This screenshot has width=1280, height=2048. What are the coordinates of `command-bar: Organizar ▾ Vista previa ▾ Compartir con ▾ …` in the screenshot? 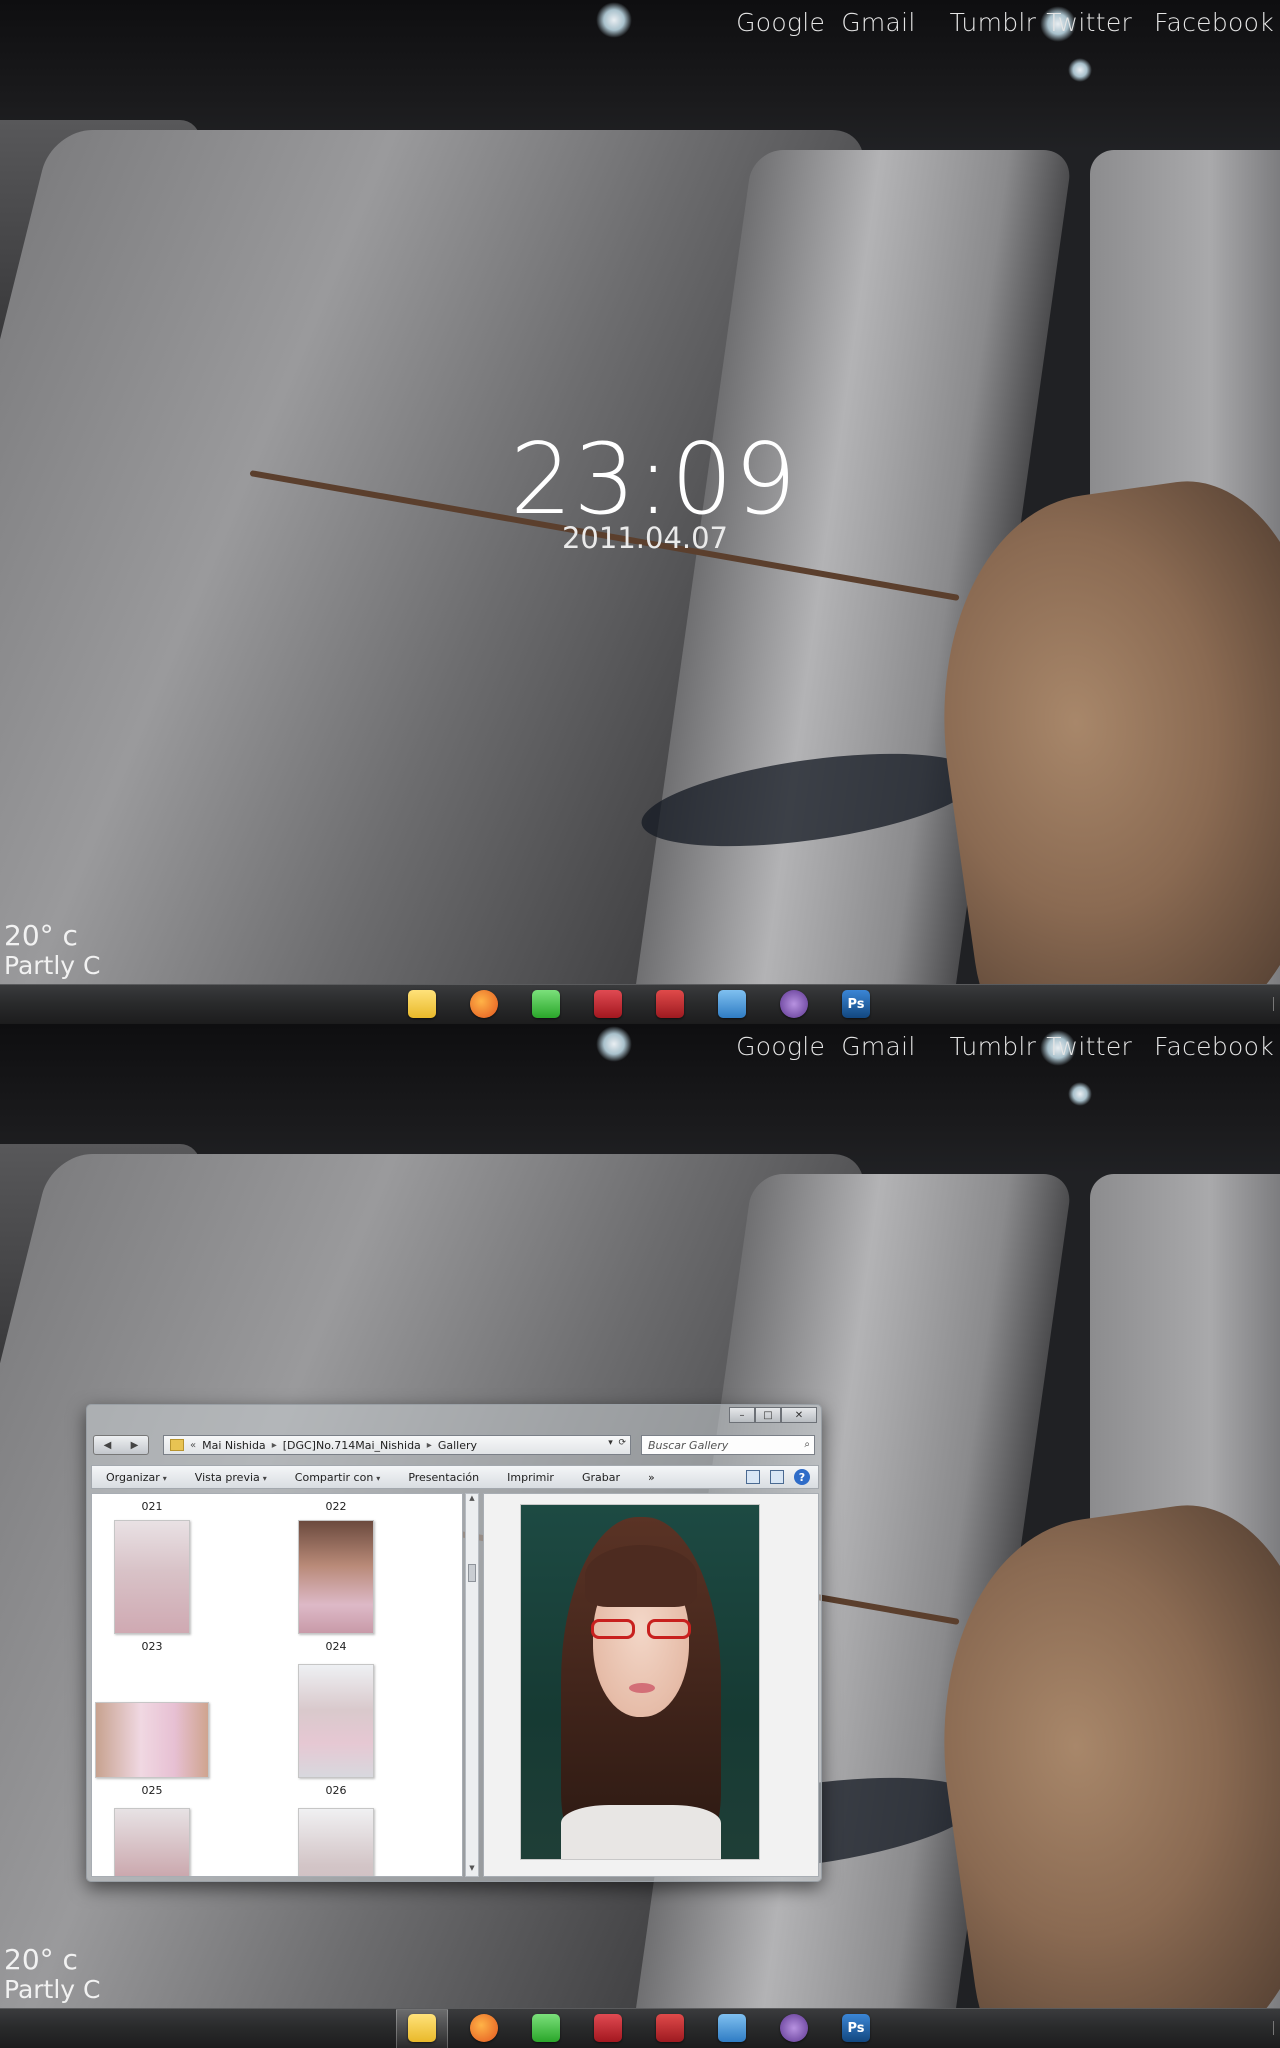 It's located at (455, 1477).